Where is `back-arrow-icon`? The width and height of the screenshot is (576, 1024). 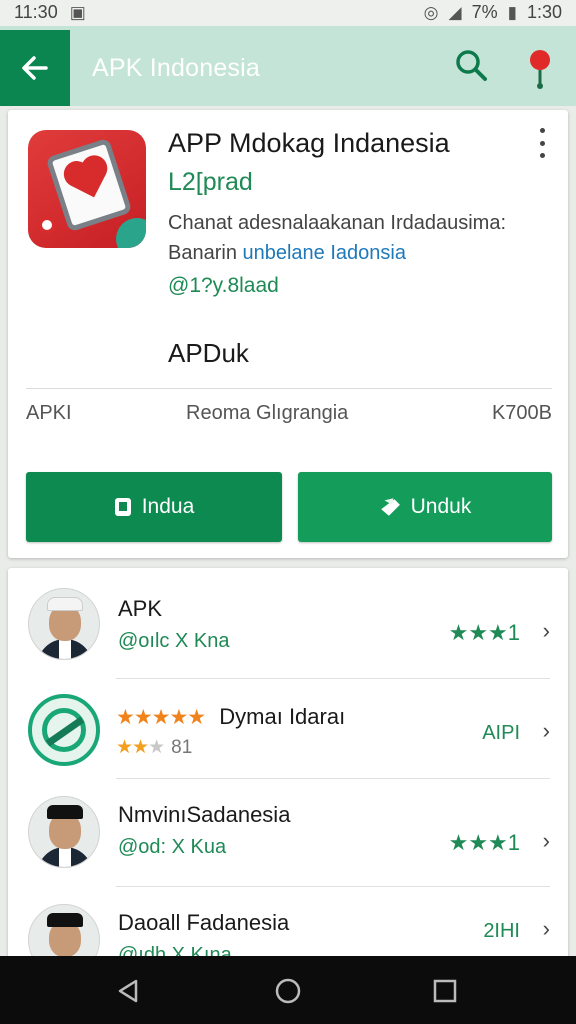 back-arrow-icon is located at coordinates (35, 68).